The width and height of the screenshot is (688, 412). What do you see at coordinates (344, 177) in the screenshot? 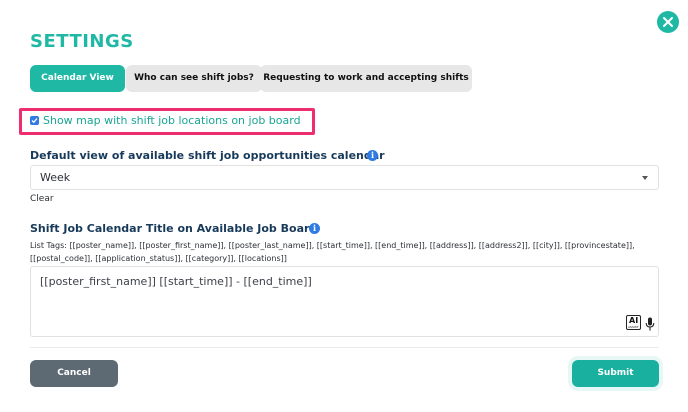
I see `default-view-select: Week` at bounding box center [344, 177].